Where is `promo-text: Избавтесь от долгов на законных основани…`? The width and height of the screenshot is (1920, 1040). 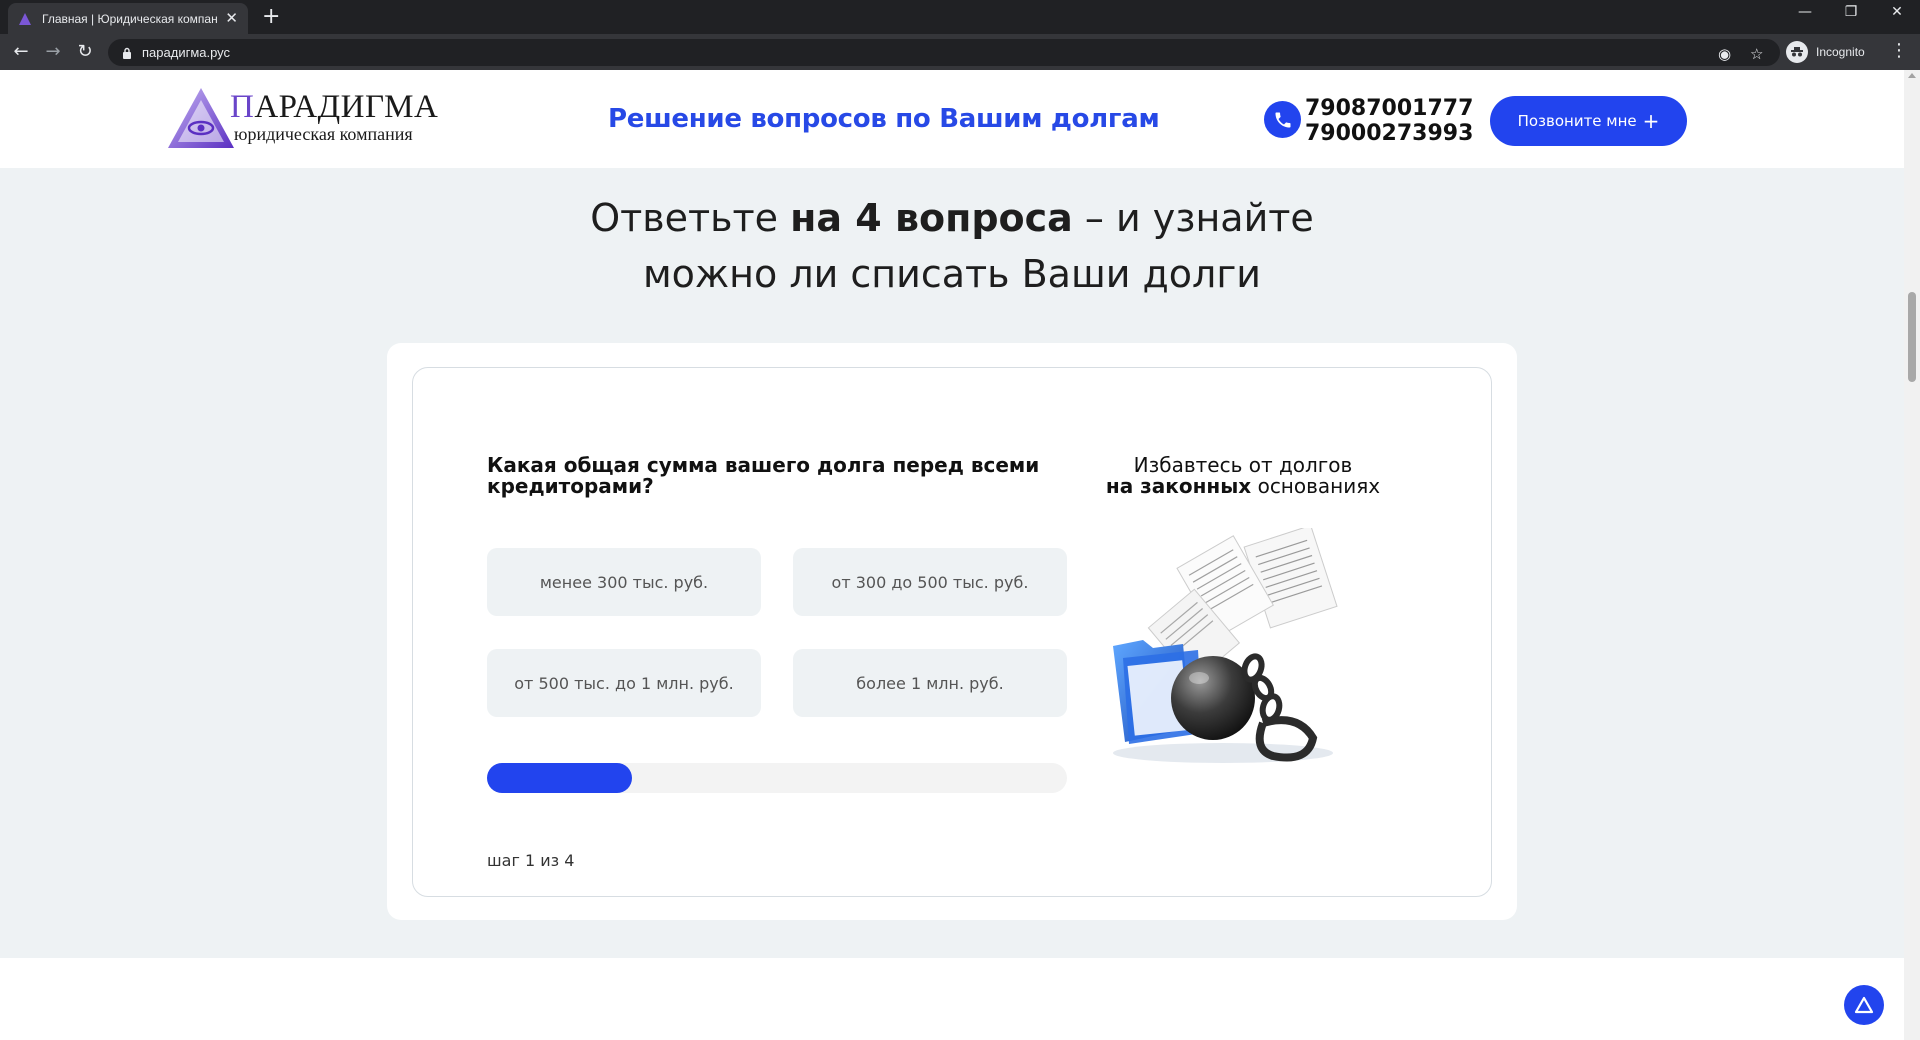
promo-text: Избавтесь от долгов на законных основани… is located at coordinates (1243, 475).